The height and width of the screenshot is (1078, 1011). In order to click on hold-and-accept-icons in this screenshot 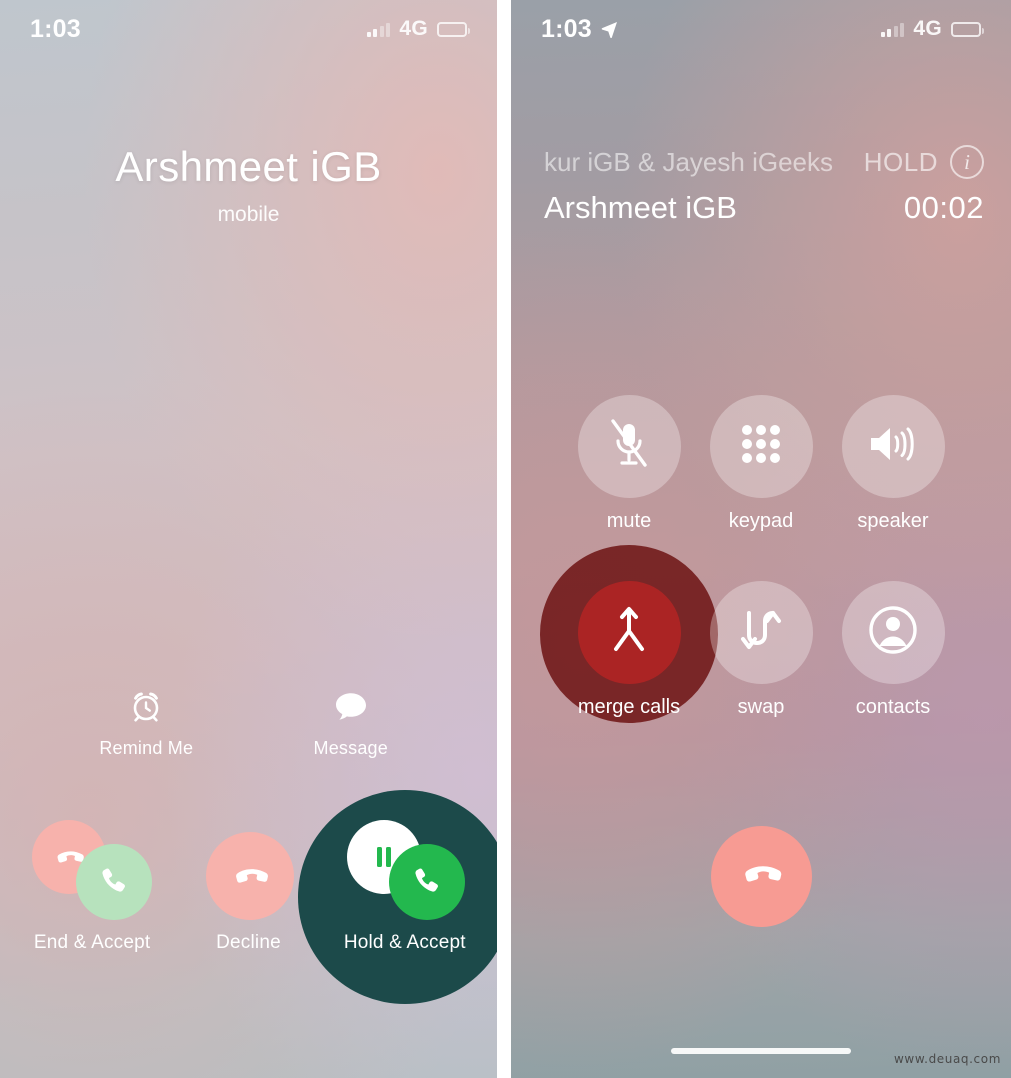, I will do `click(405, 872)`.